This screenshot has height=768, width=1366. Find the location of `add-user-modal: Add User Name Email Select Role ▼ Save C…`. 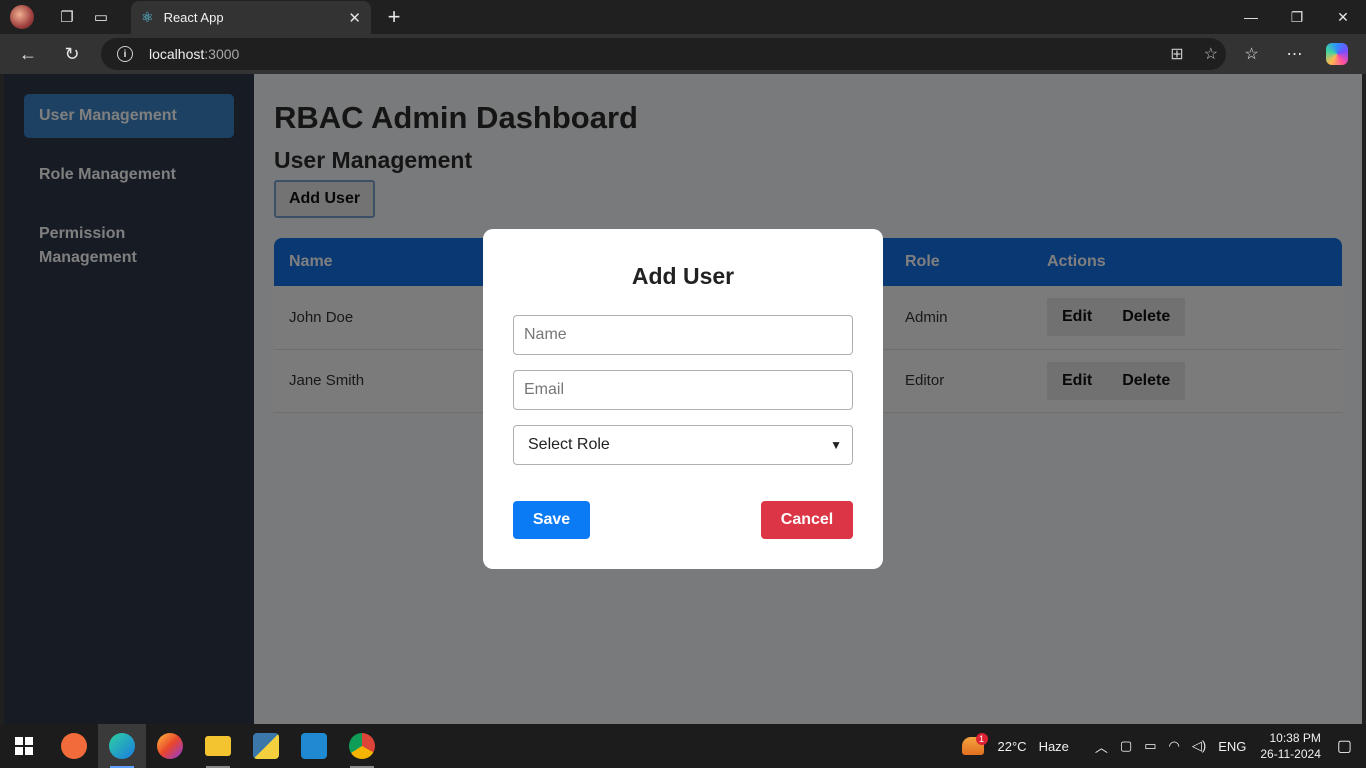

add-user-modal: Add User Name Email Select Role ▼ Save C… is located at coordinates (683, 399).